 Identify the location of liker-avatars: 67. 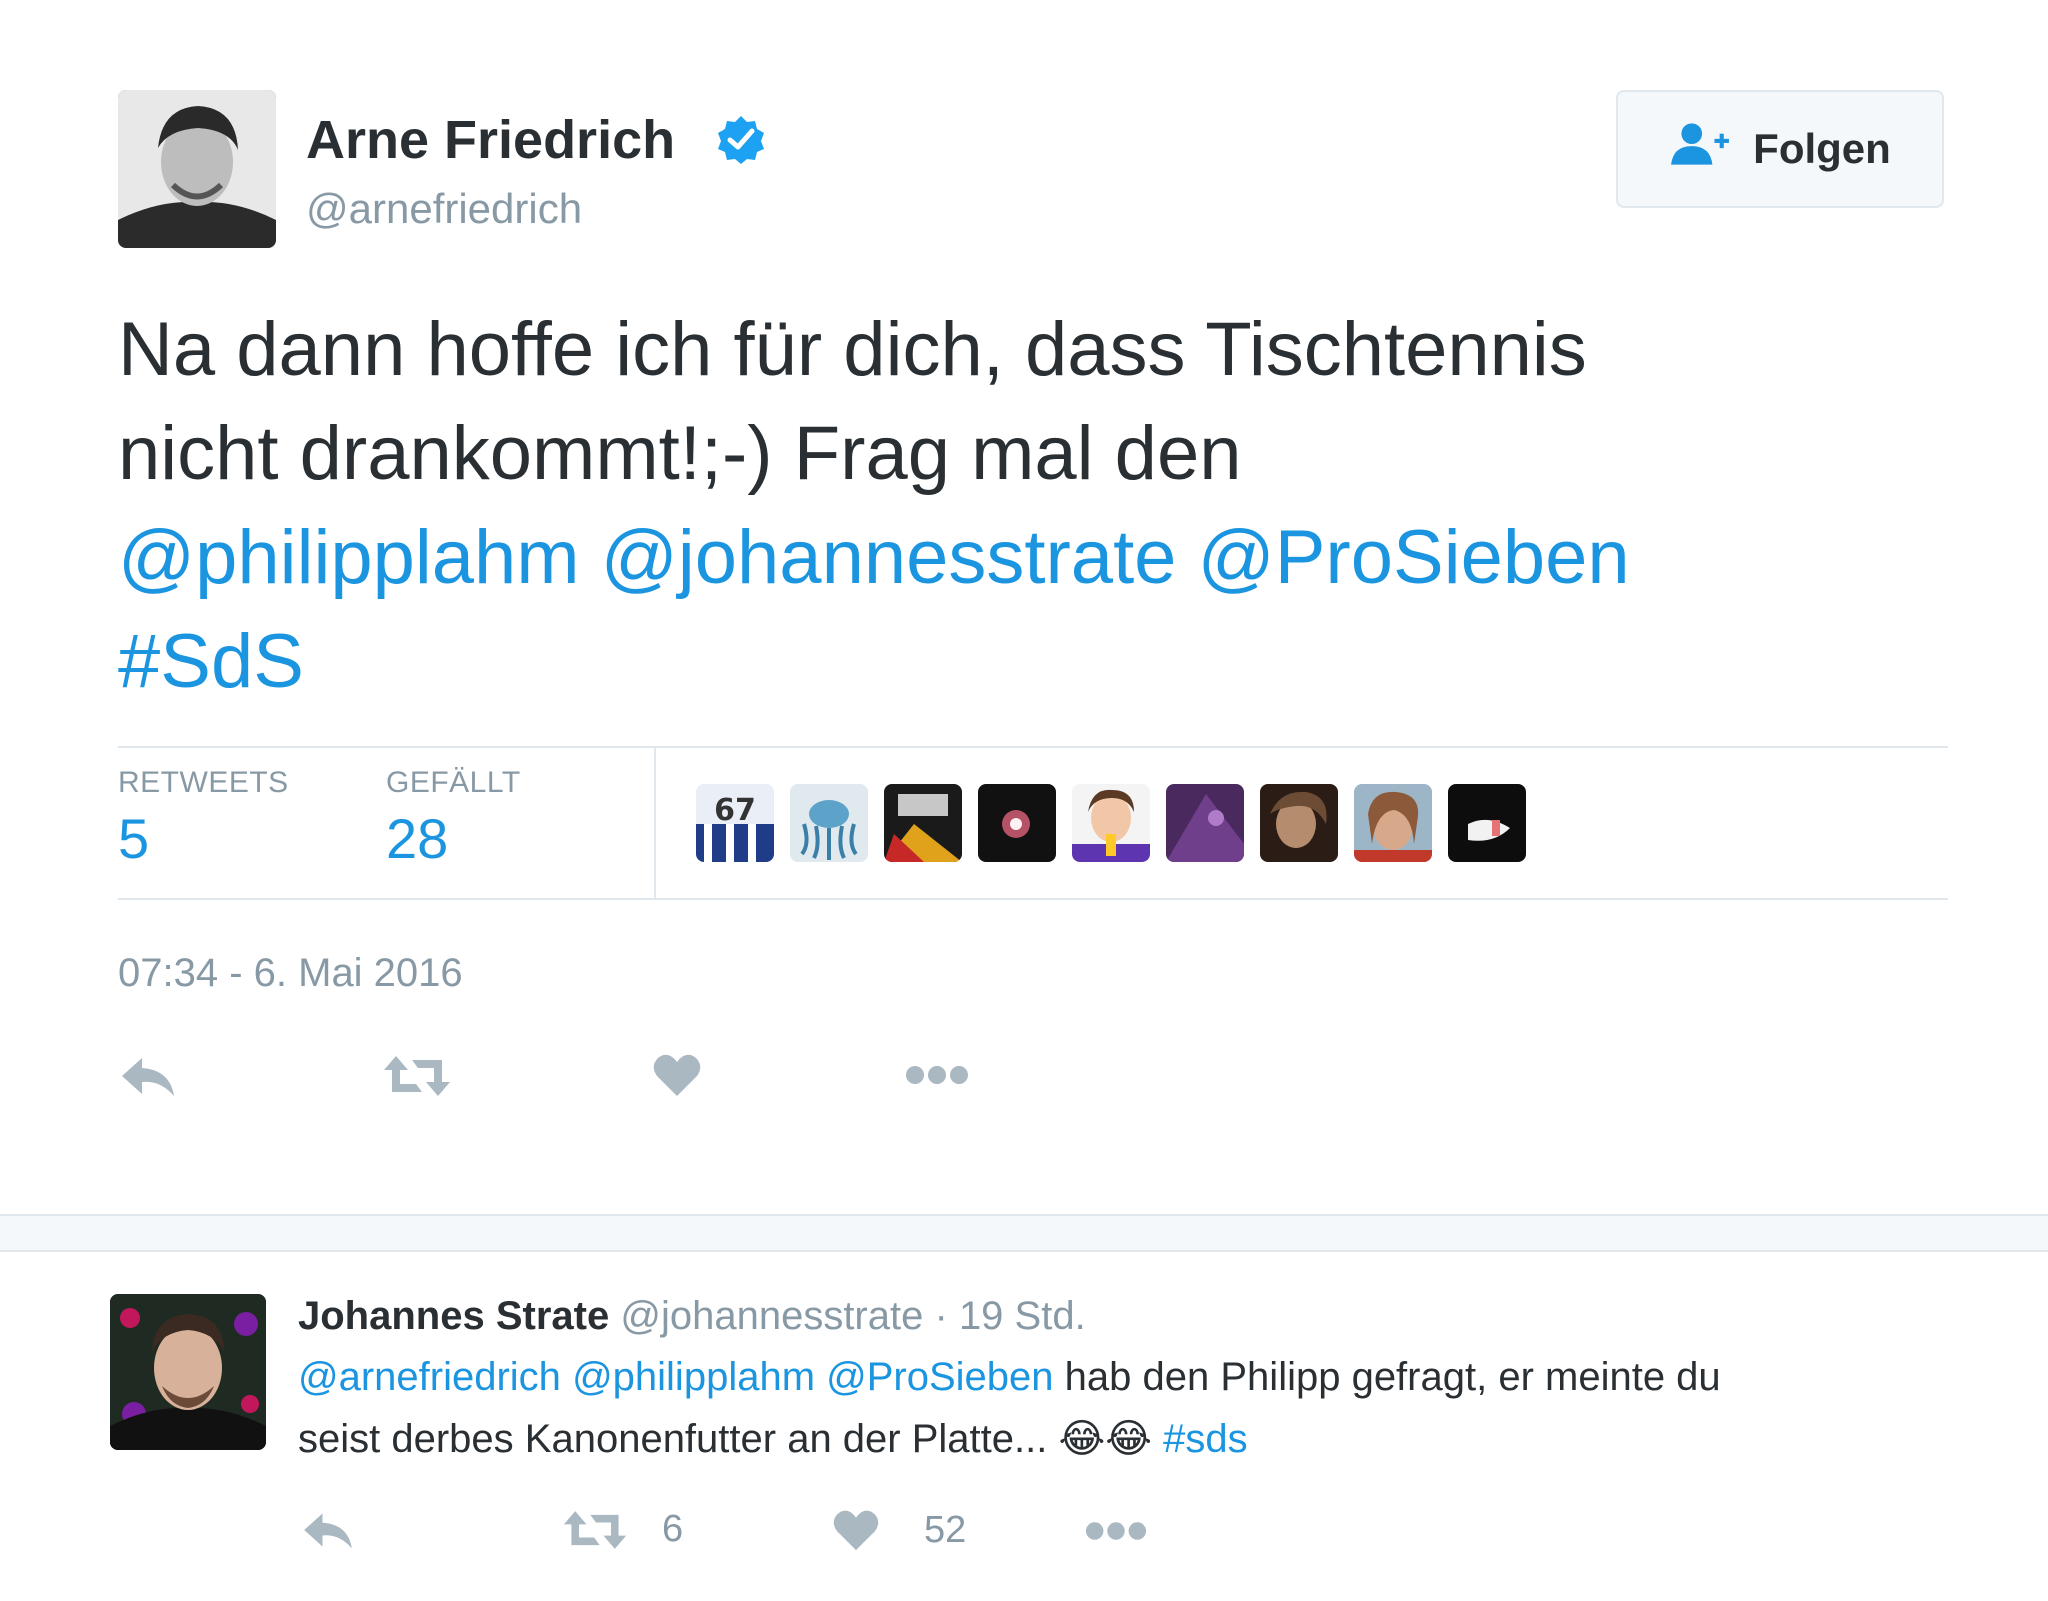
(1111, 823).